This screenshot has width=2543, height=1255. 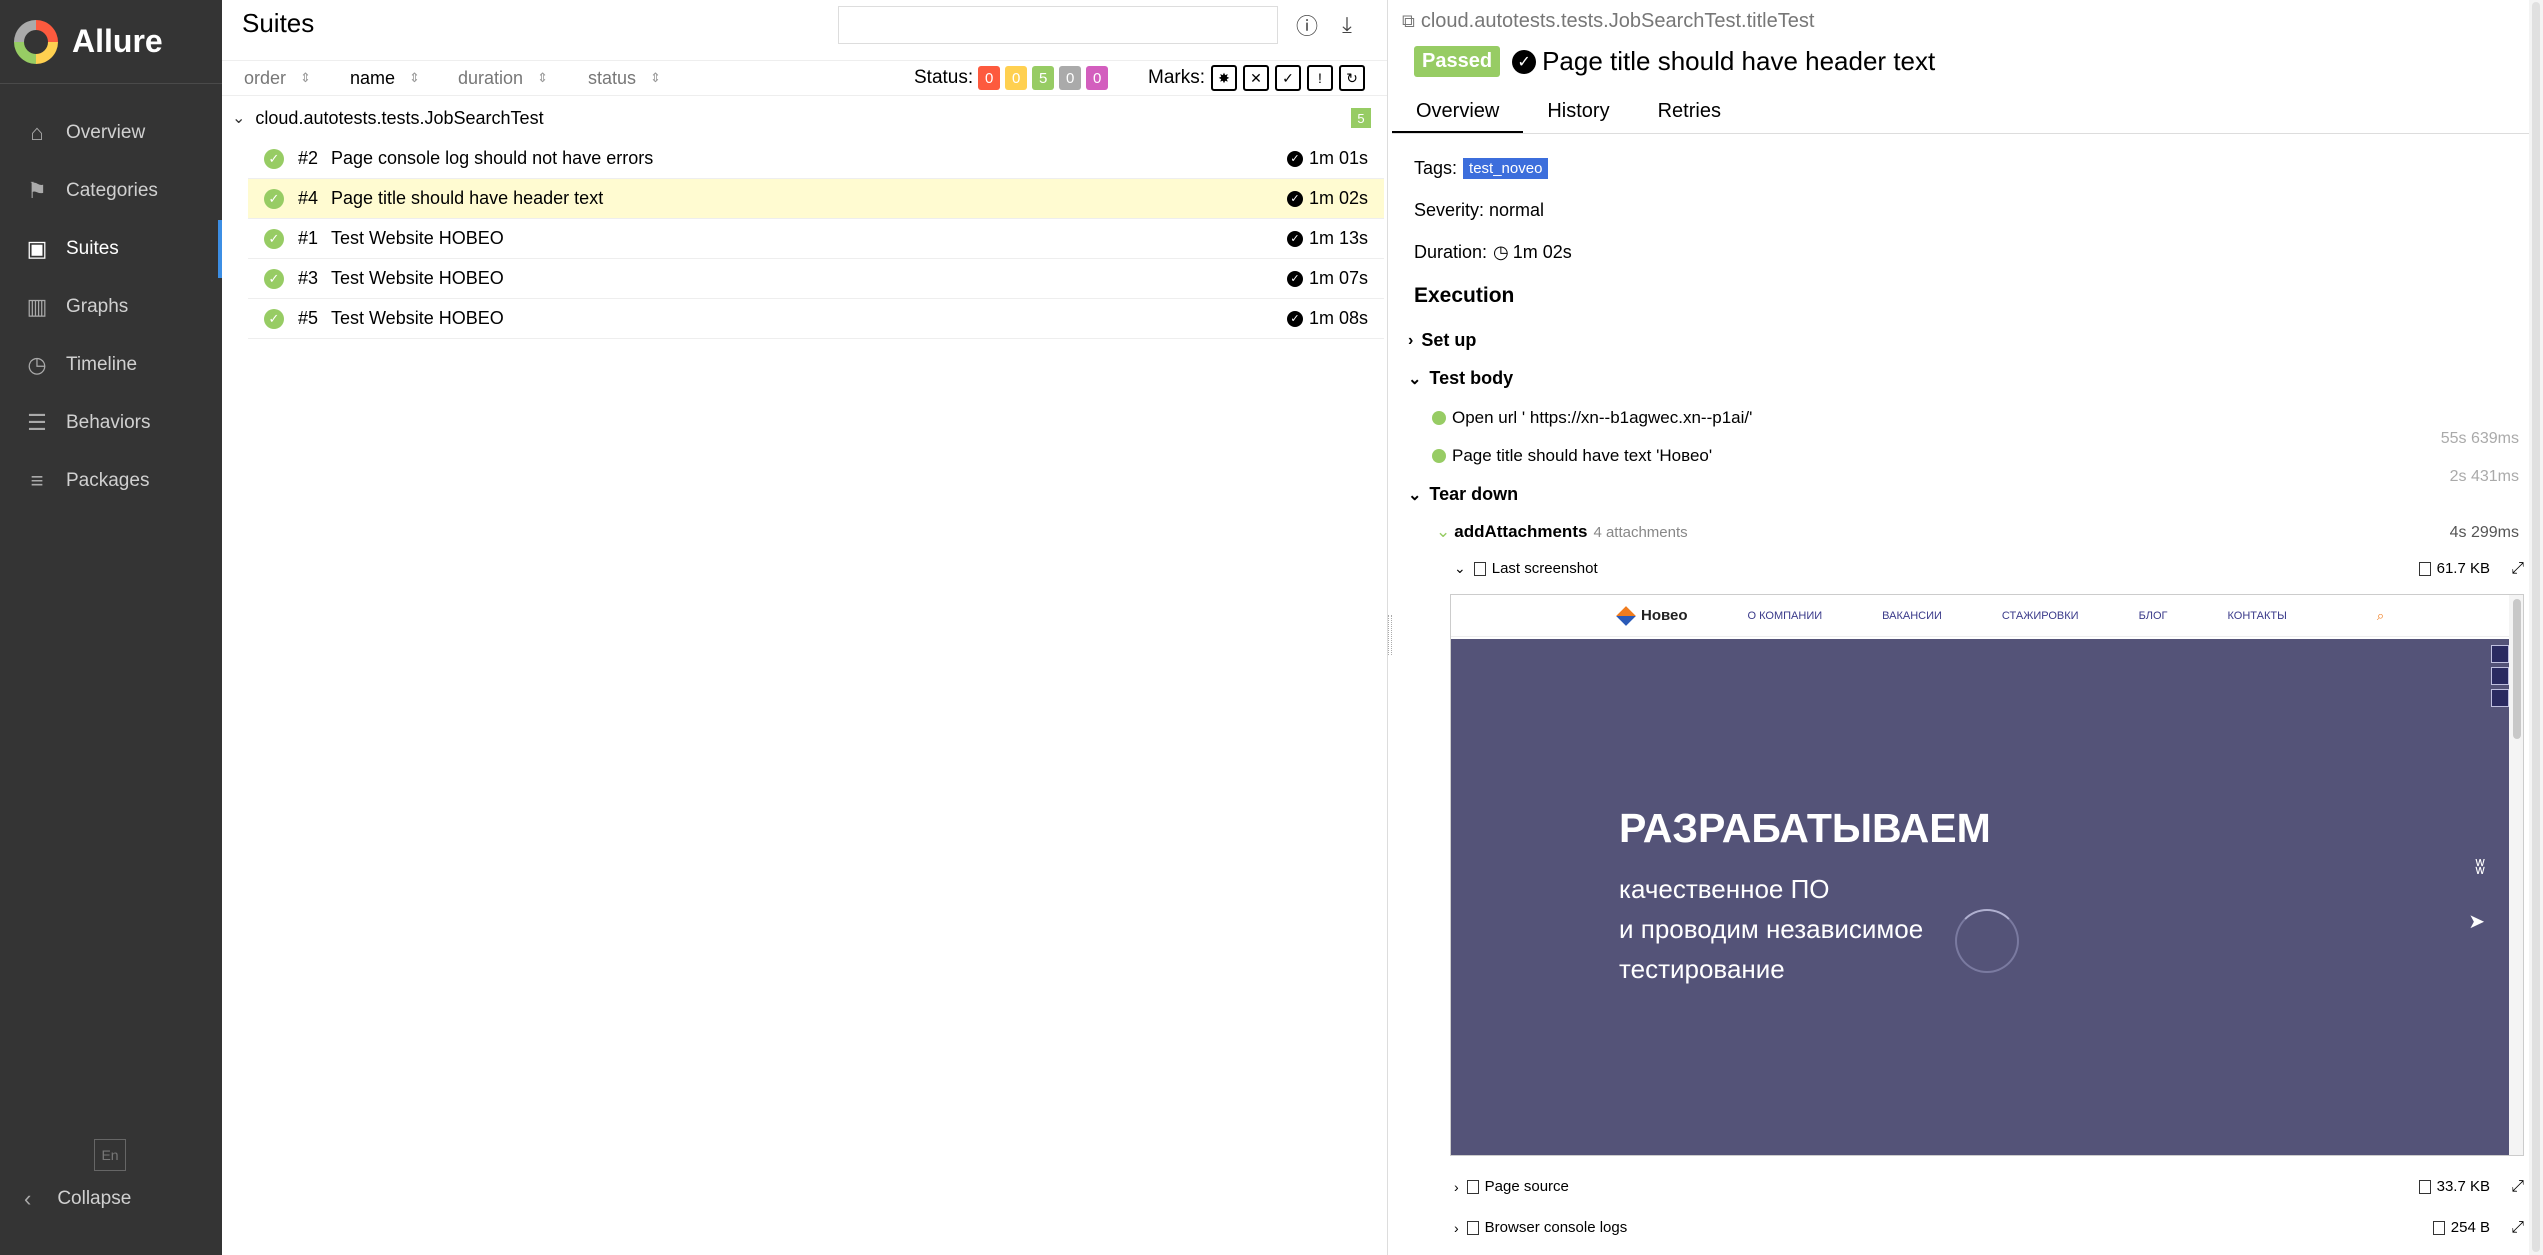 I want to click on sidebar-item-label: Behaviors, so click(x=108, y=422).